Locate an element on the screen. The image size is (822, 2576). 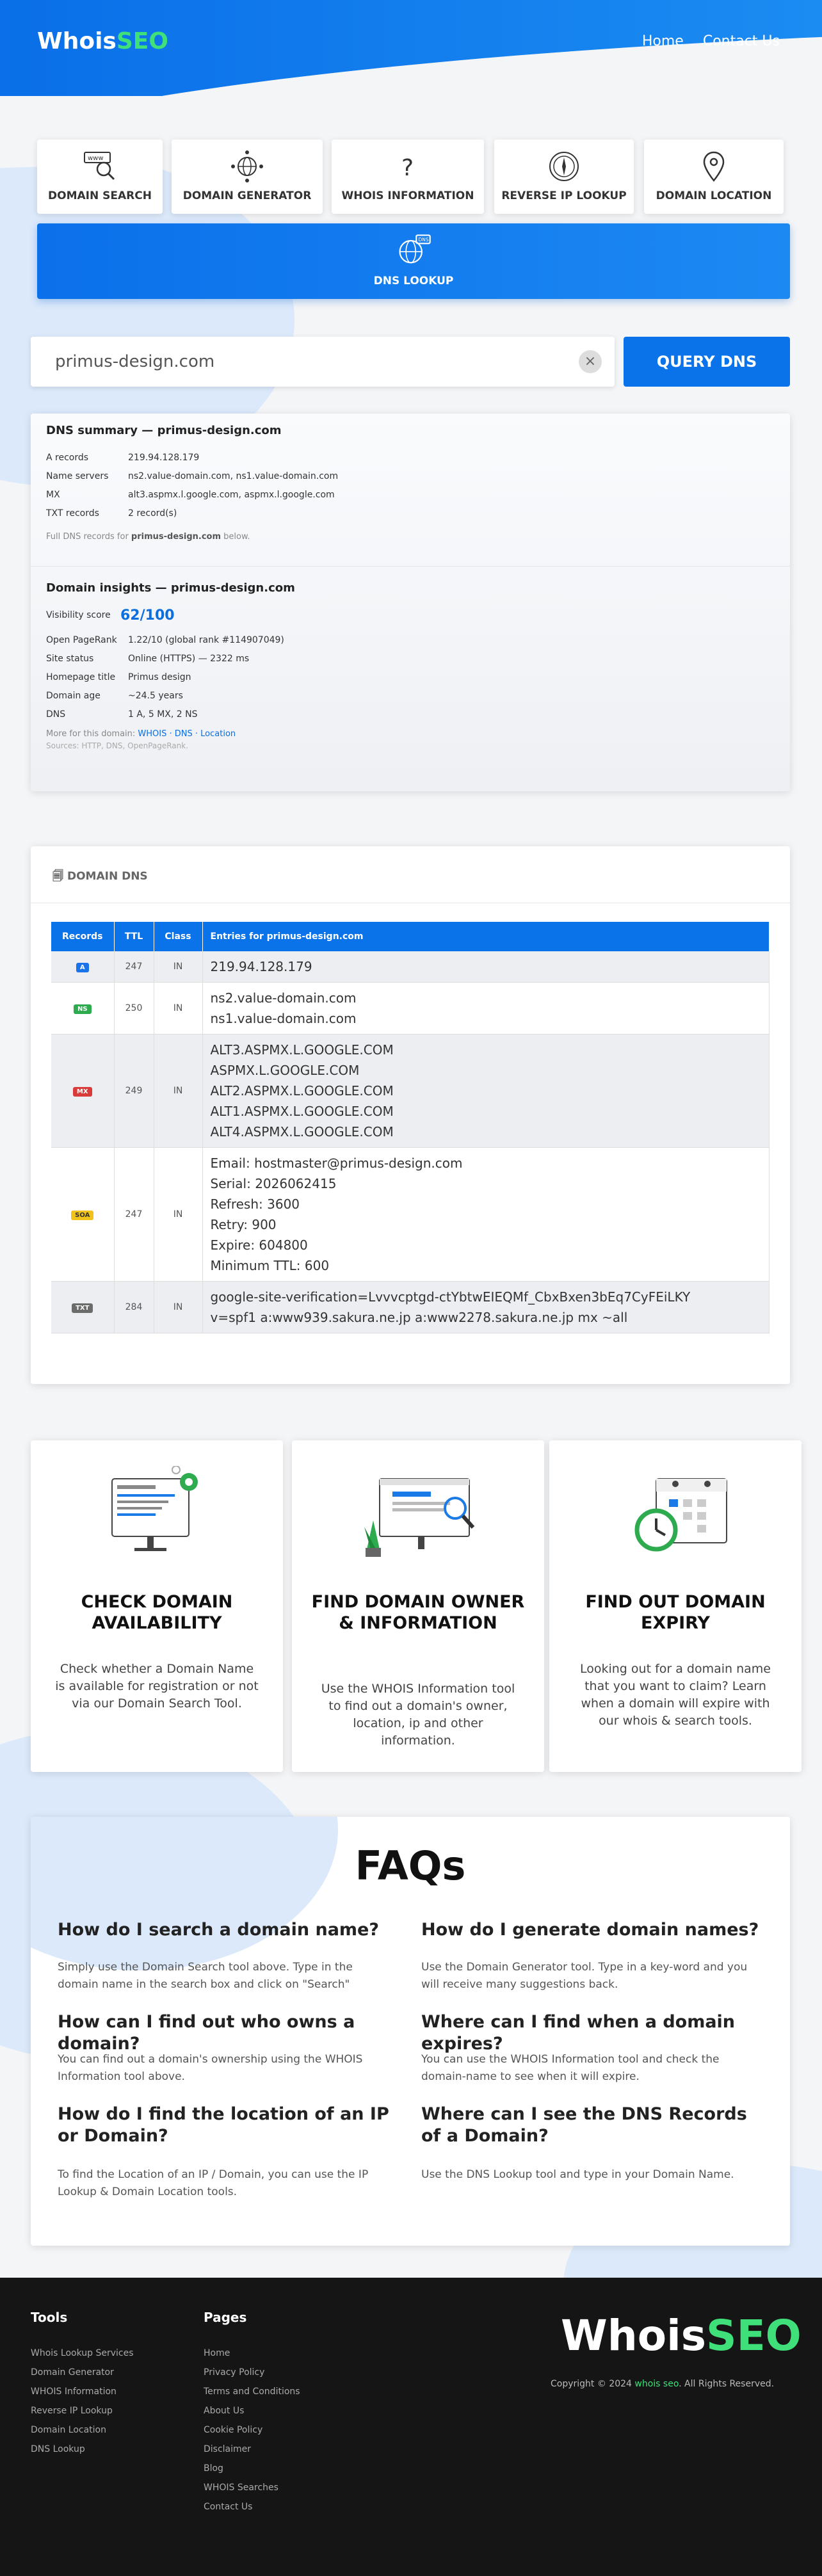
tool-dns-lookup: DNS DNS LOOKUP is located at coordinates (414, 261).